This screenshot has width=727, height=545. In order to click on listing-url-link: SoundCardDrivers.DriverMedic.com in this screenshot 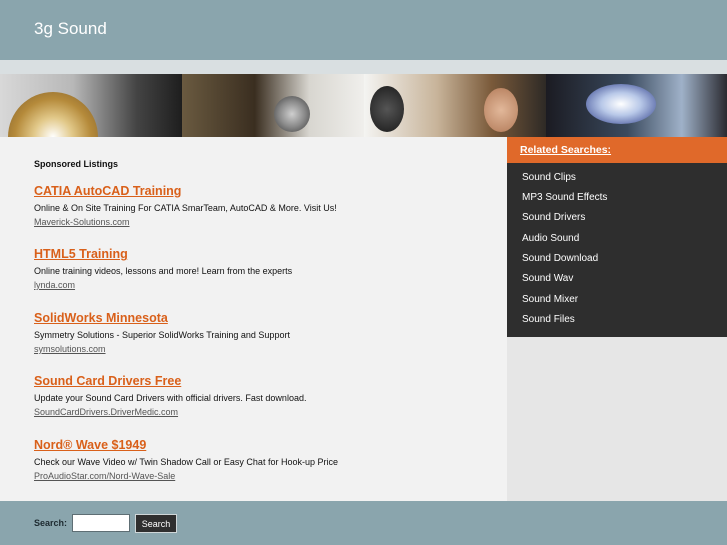, I will do `click(264, 412)`.